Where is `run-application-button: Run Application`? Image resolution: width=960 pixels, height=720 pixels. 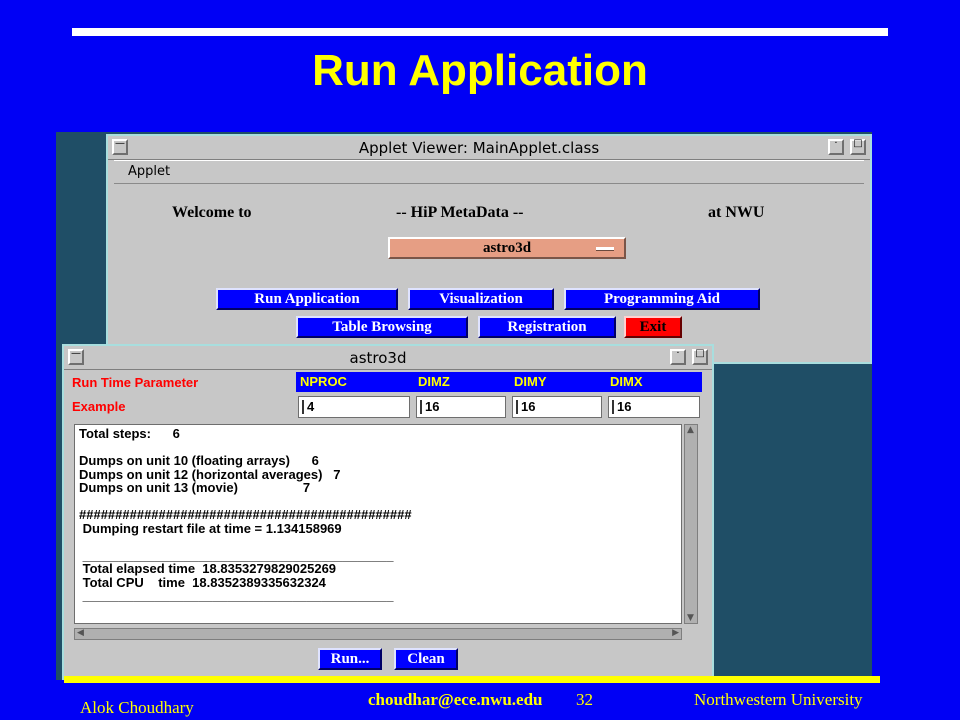 run-application-button: Run Application is located at coordinates (307, 299).